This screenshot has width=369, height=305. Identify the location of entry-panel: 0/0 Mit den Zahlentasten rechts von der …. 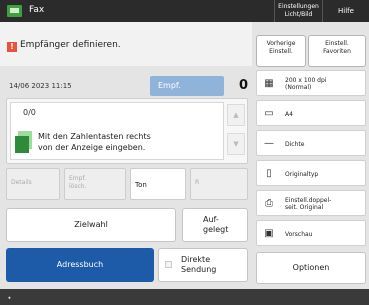
(127, 131).